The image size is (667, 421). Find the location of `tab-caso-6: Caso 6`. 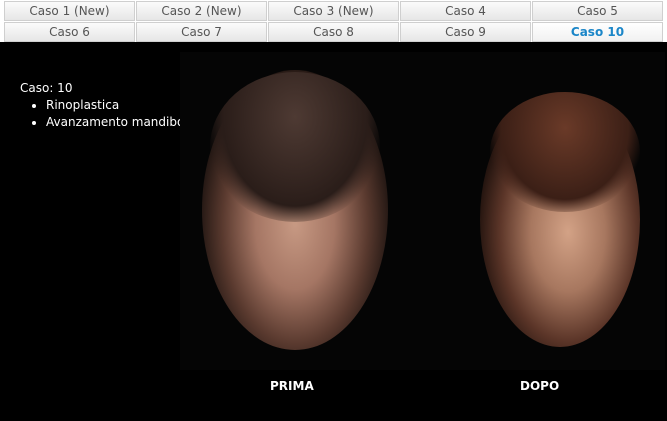

tab-caso-6: Caso 6 is located at coordinates (69, 32).